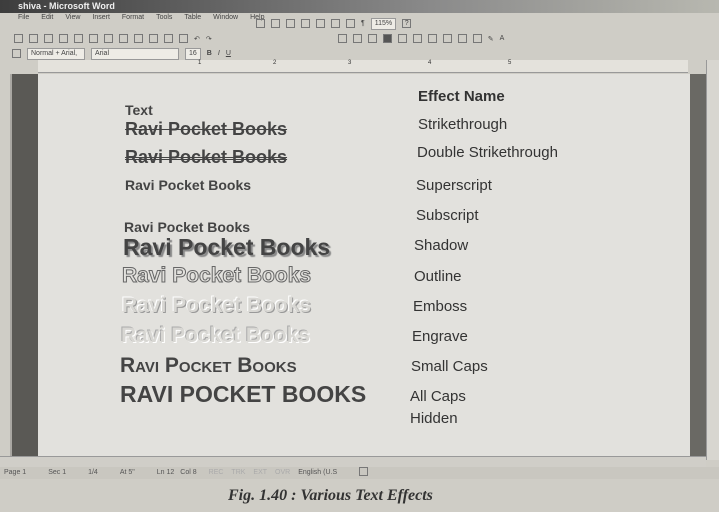 This screenshot has height=512, width=719. Describe the element at coordinates (108, 38) in the screenshot. I see `print-preview-icon` at that location.